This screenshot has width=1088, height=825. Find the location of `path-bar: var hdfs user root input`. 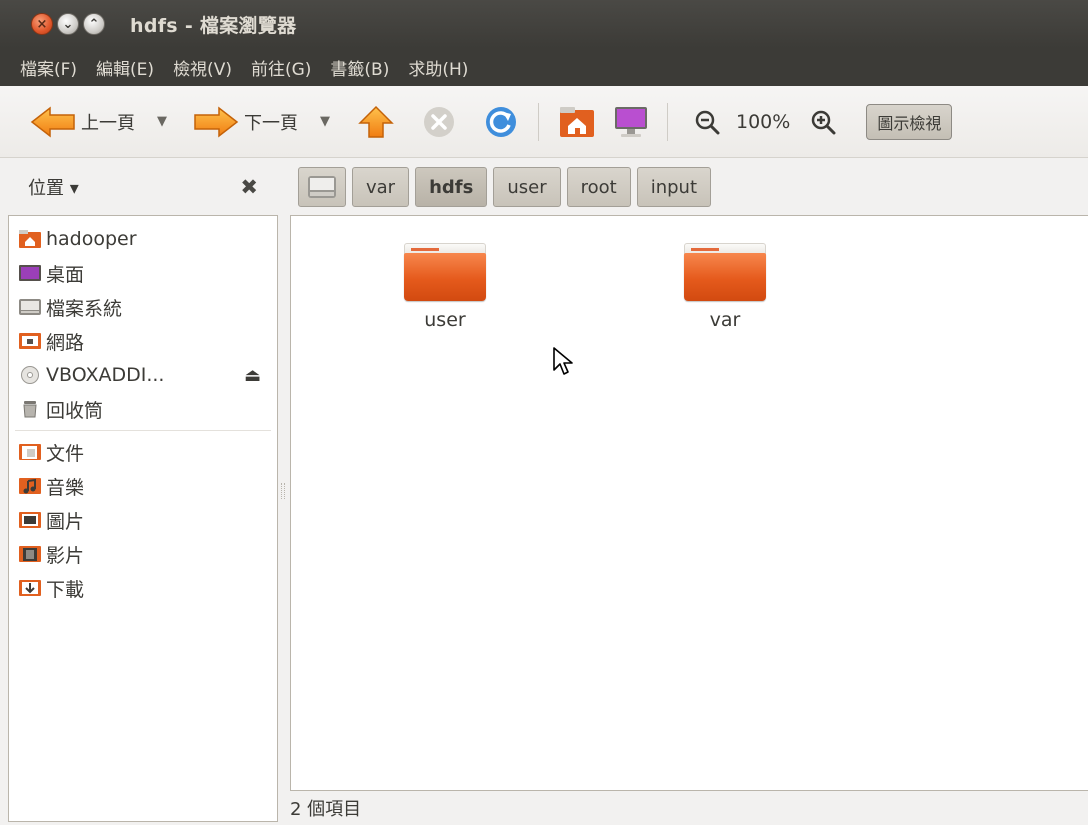

path-bar: var hdfs user root input is located at coordinates (505, 187).